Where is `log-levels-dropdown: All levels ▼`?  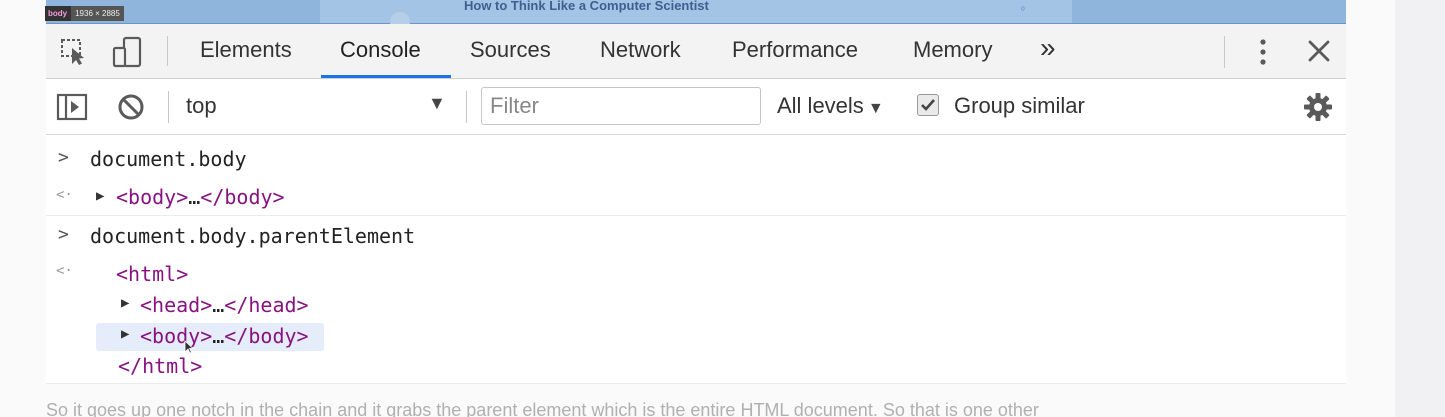
log-levels-dropdown: All levels ▼ is located at coordinates (830, 106).